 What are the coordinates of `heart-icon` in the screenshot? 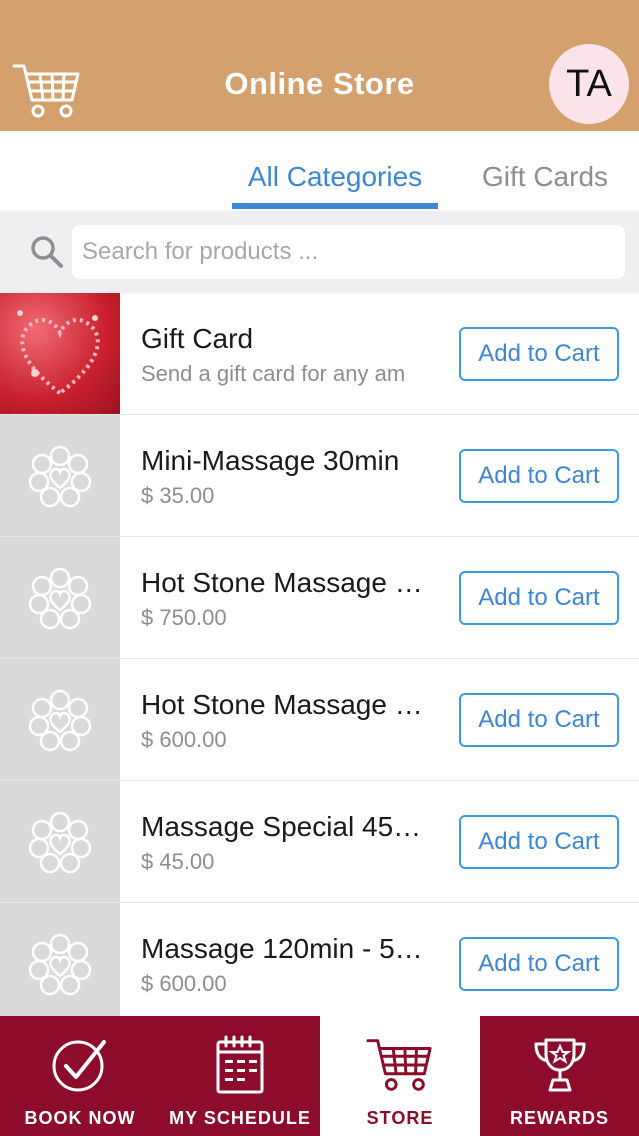 It's located at (58, 353).